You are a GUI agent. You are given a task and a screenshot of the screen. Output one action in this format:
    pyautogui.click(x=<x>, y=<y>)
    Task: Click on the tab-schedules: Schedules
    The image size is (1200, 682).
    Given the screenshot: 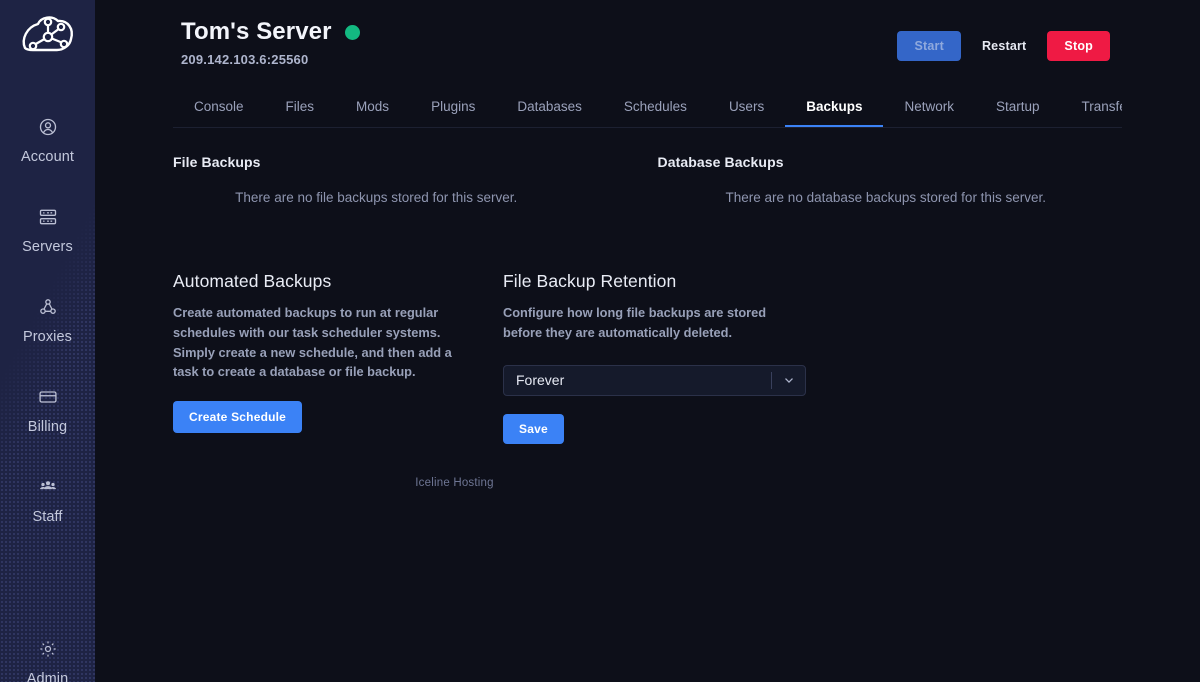 What is the action you would take?
    pyautogui.click(x=655, y=108)
    